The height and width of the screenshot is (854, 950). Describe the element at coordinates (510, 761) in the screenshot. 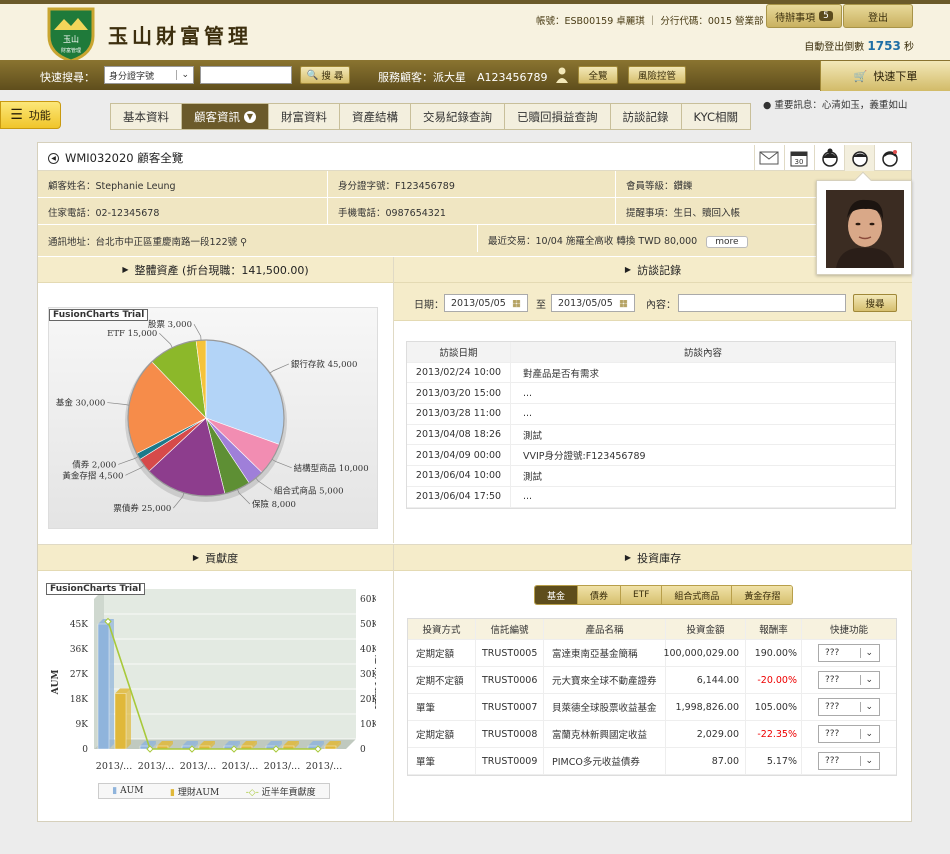

I see `trust-no: TRUST0009` at that location.